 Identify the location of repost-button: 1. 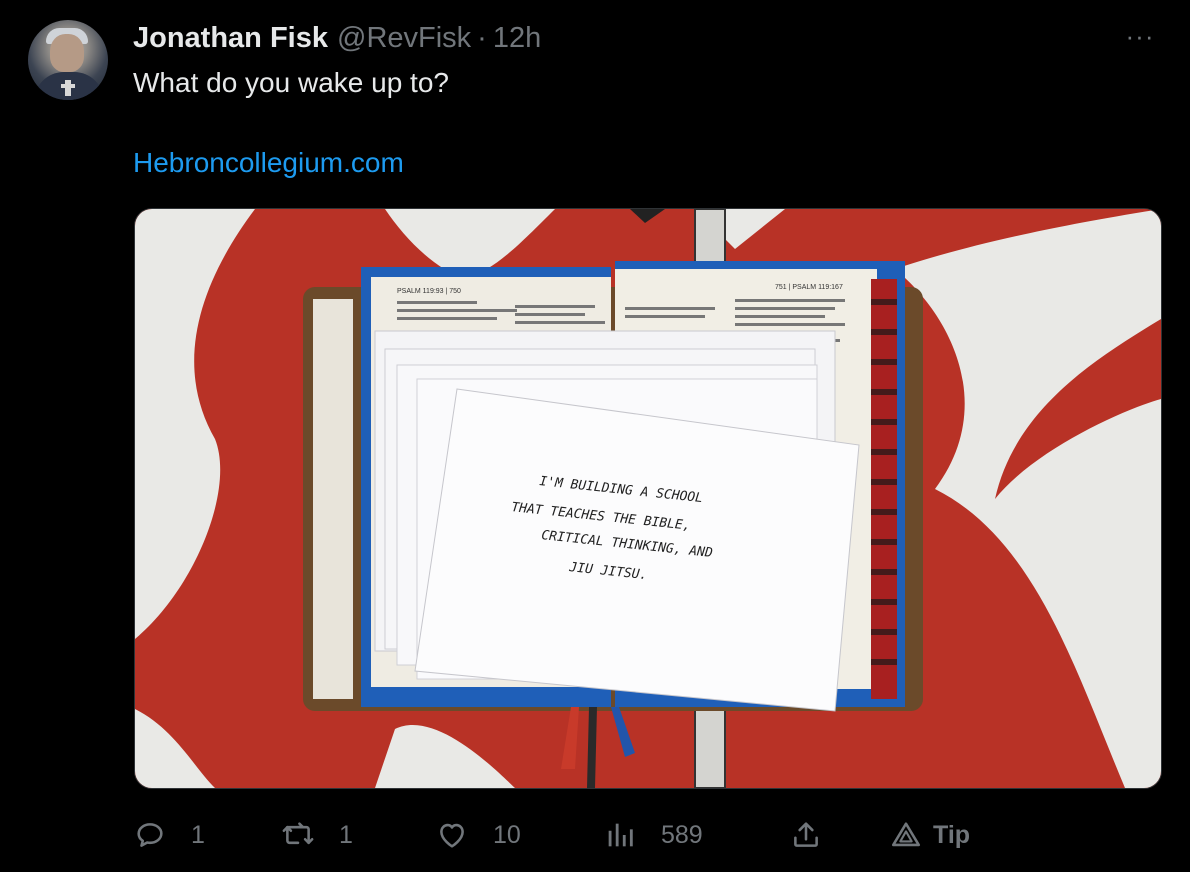
(317, 835).